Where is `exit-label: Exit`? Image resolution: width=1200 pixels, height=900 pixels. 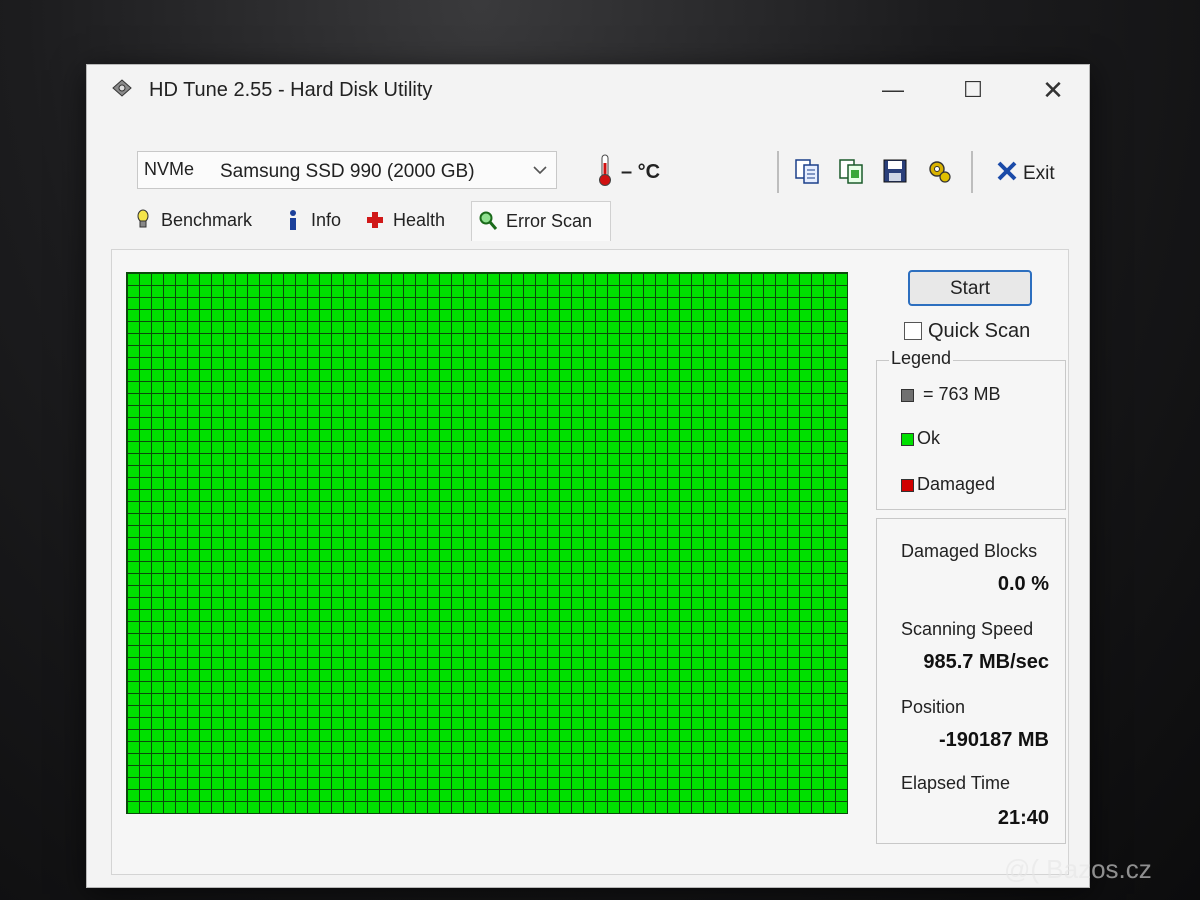 exit-label: Exit is located at coordinates (1039, 173).